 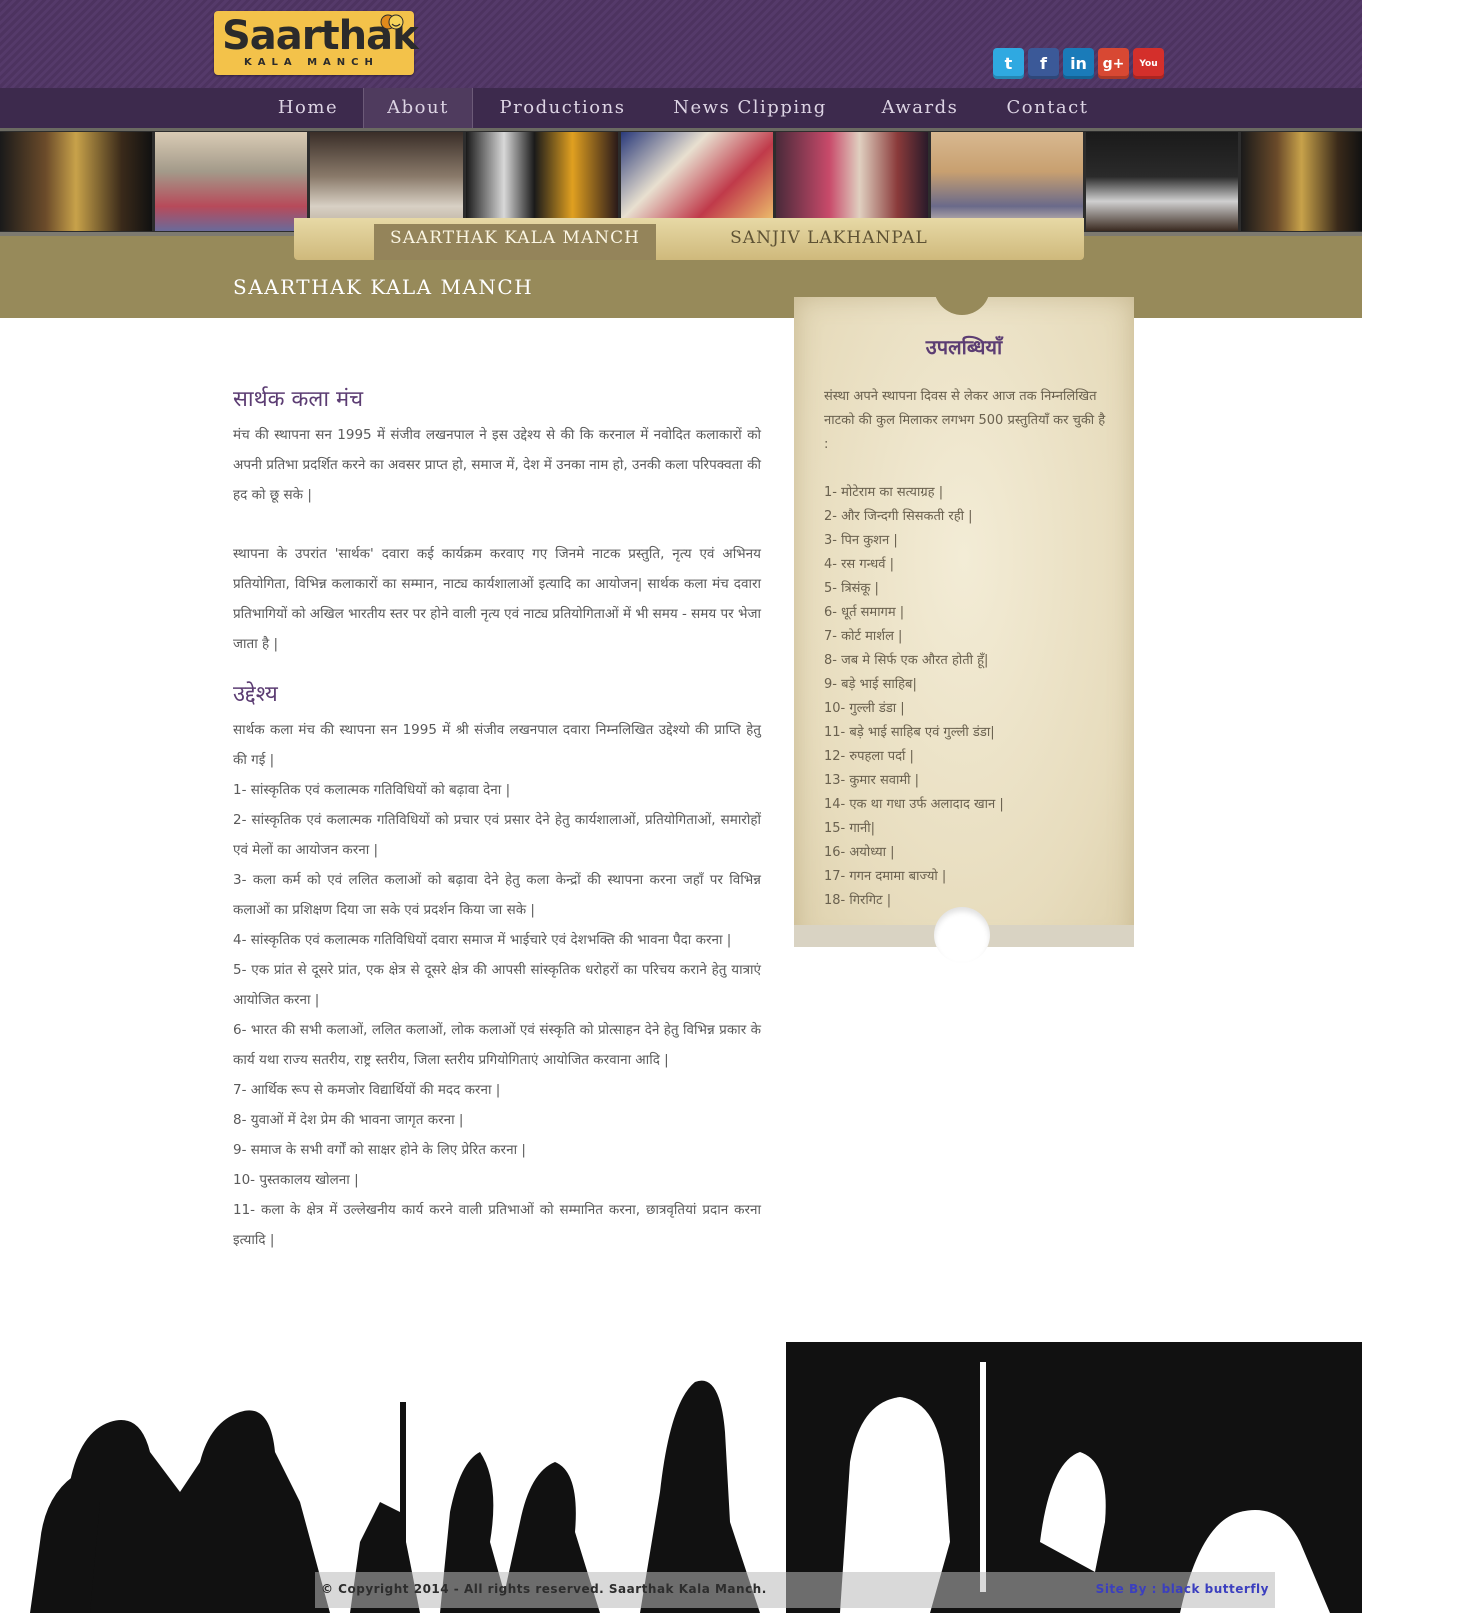 I want to click on subtab-saarthak-kala-manch: SAARTHAK KALA MANCH, so click(x=515, y=242).